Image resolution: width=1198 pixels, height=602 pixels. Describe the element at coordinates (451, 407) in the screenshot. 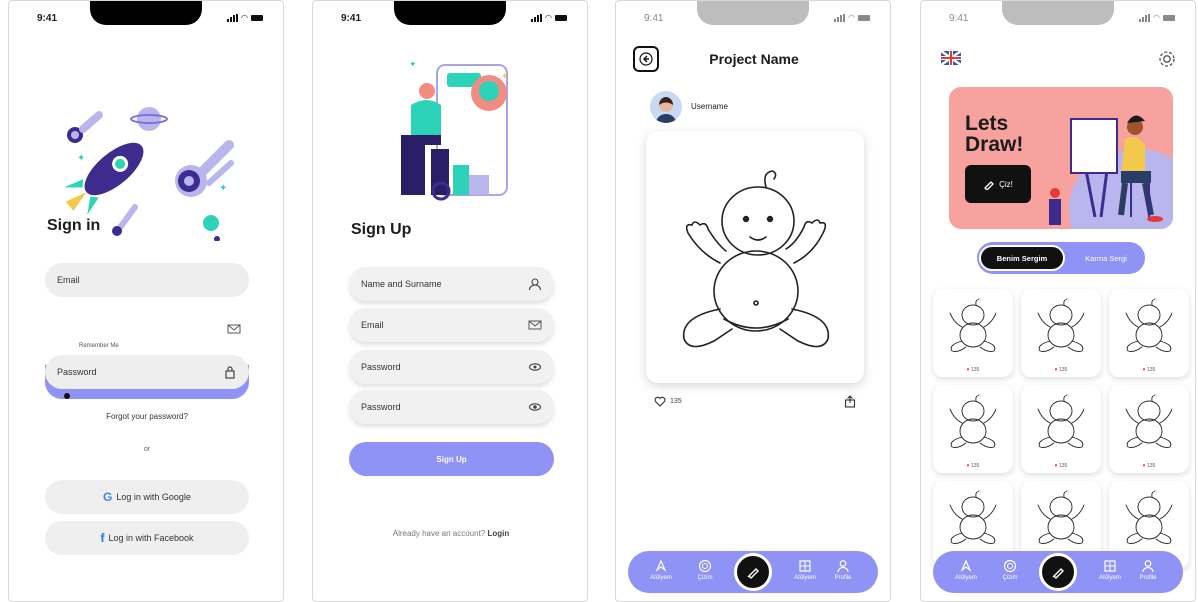

I see `confirm-password-field: Password` at that location.